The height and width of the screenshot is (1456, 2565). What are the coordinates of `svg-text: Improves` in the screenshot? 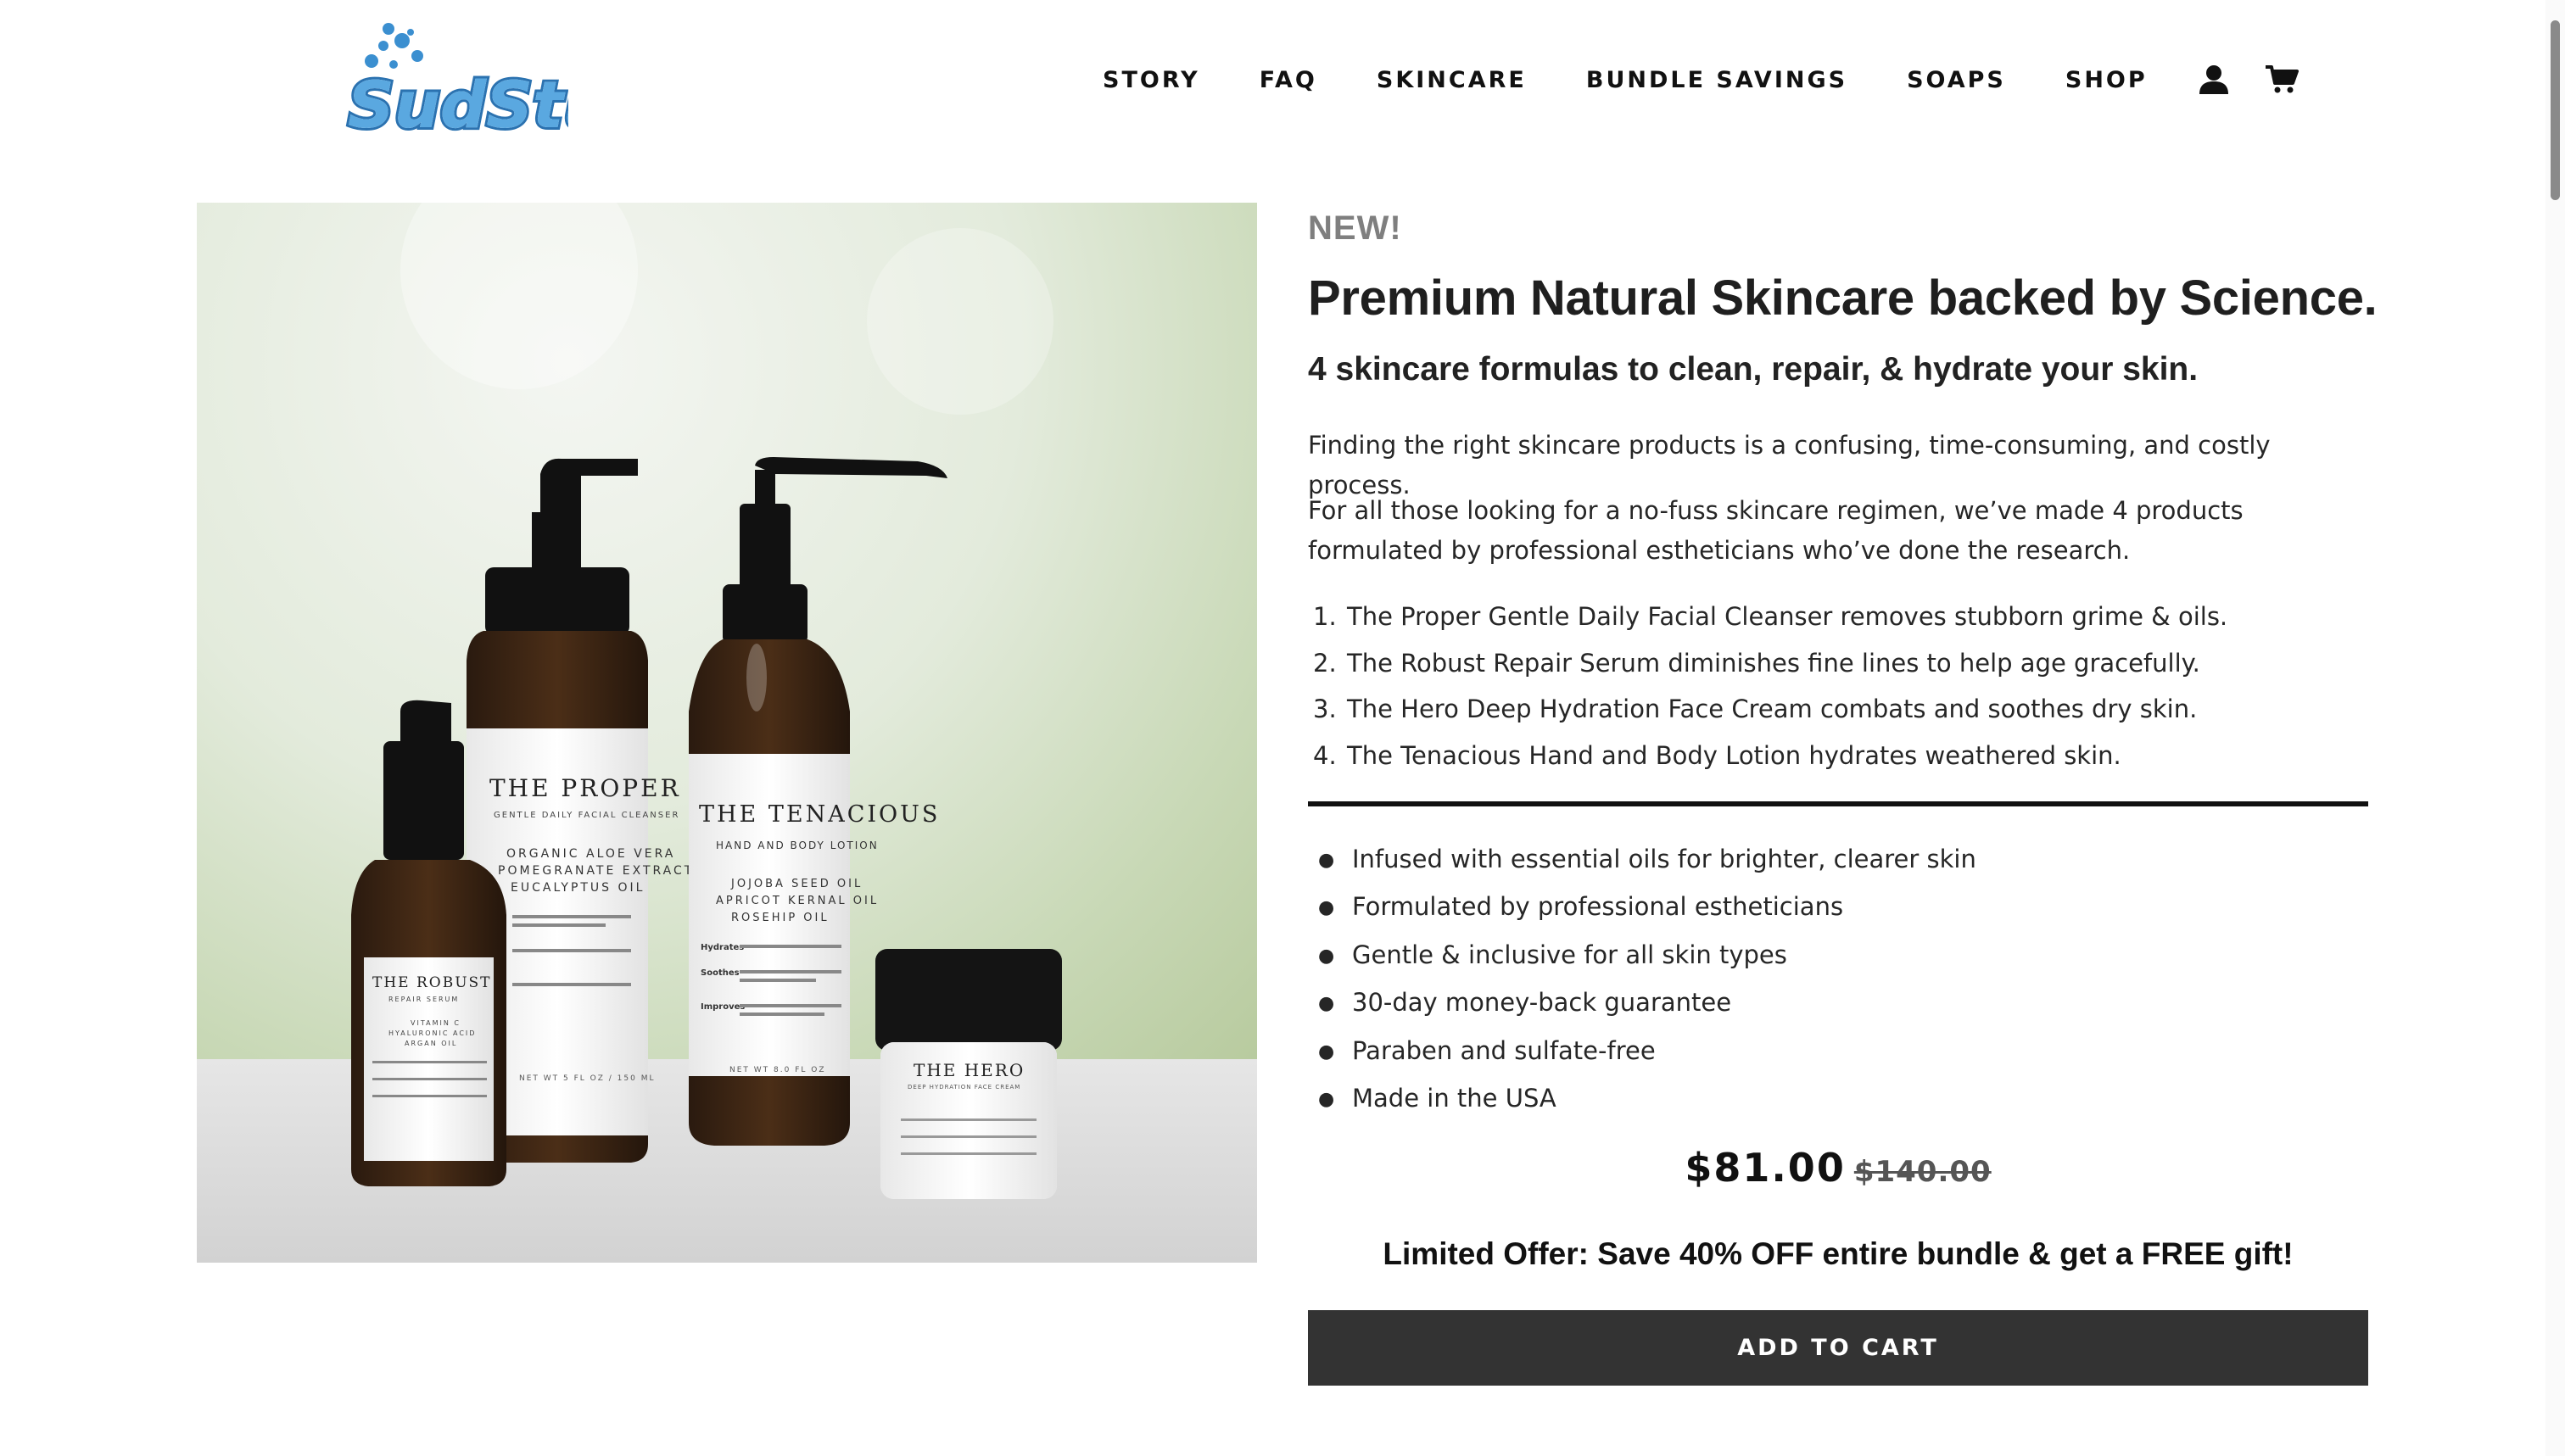 It's located at (723, 1007).